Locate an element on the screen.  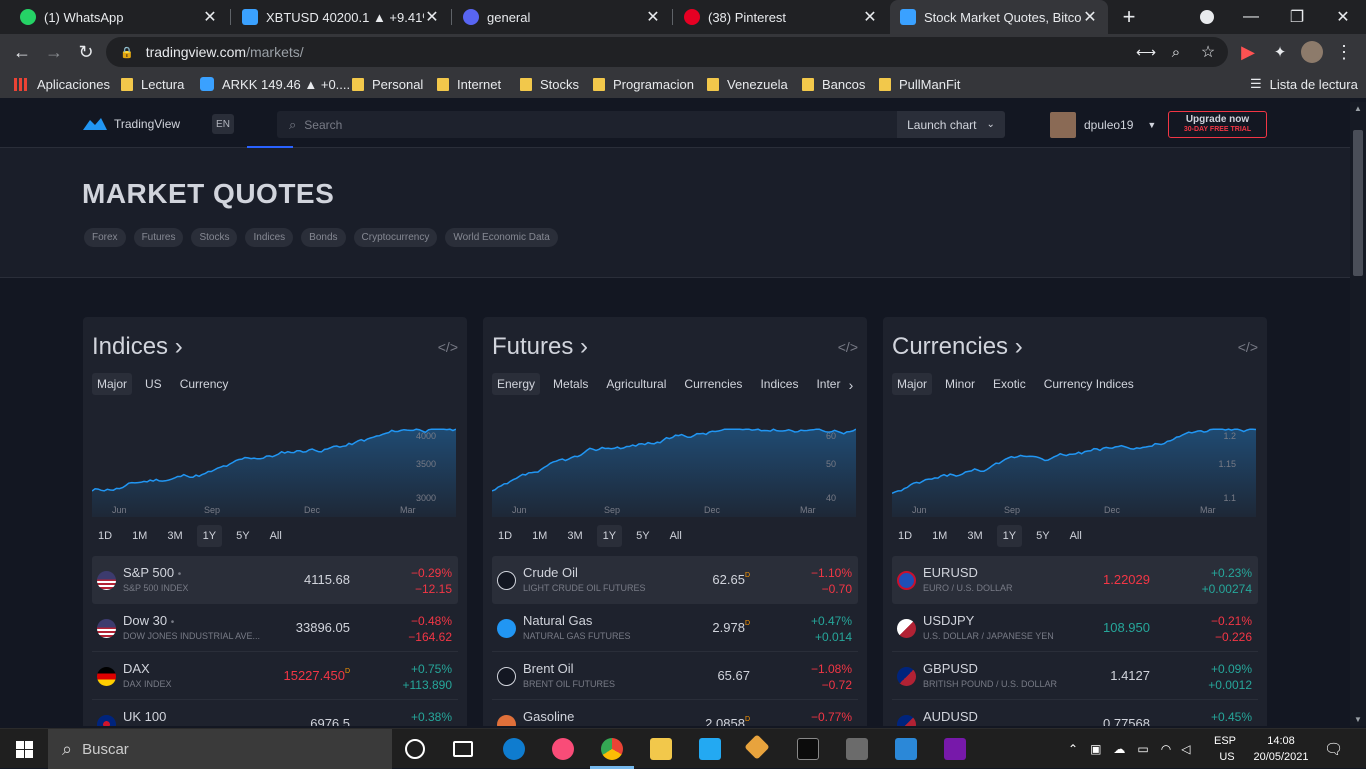
maximize-button: ❐ is located at coordinates (1297, 17).